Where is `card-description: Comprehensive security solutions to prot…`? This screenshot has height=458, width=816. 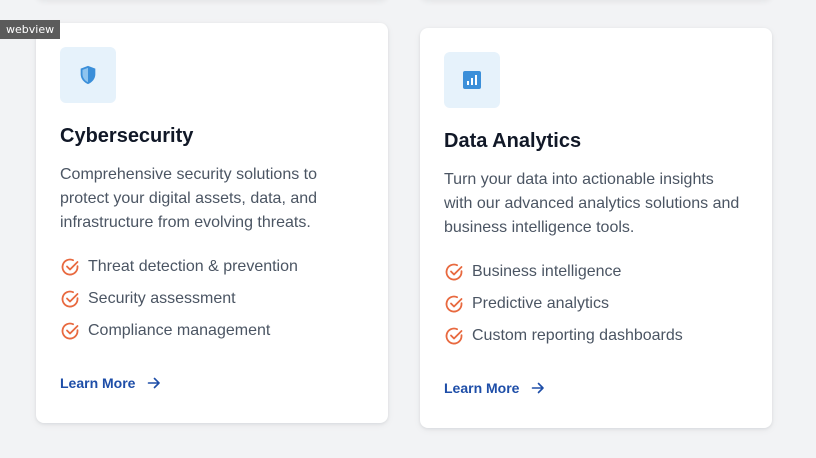 card-description: Comprehensive security solutions to prot… is located at coordinates (189, 198).